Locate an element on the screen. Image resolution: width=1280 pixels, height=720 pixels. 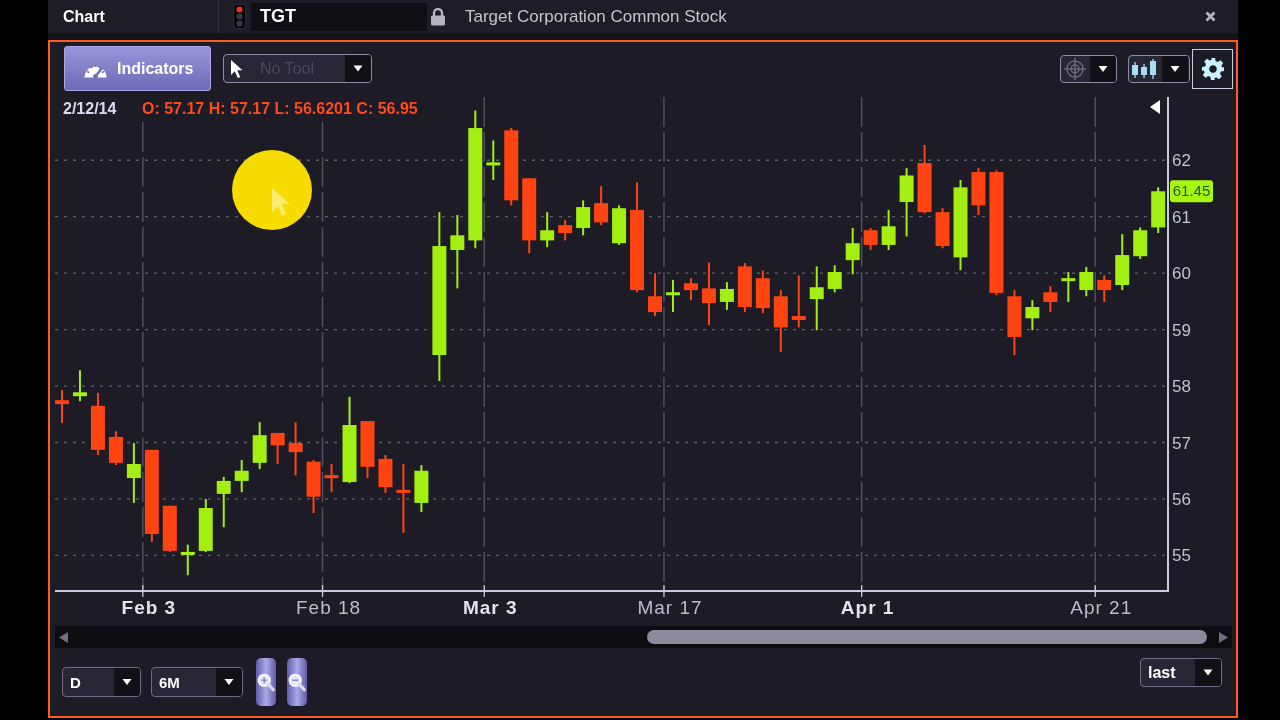
zoom-in-button is located at coordinates (266, 682).